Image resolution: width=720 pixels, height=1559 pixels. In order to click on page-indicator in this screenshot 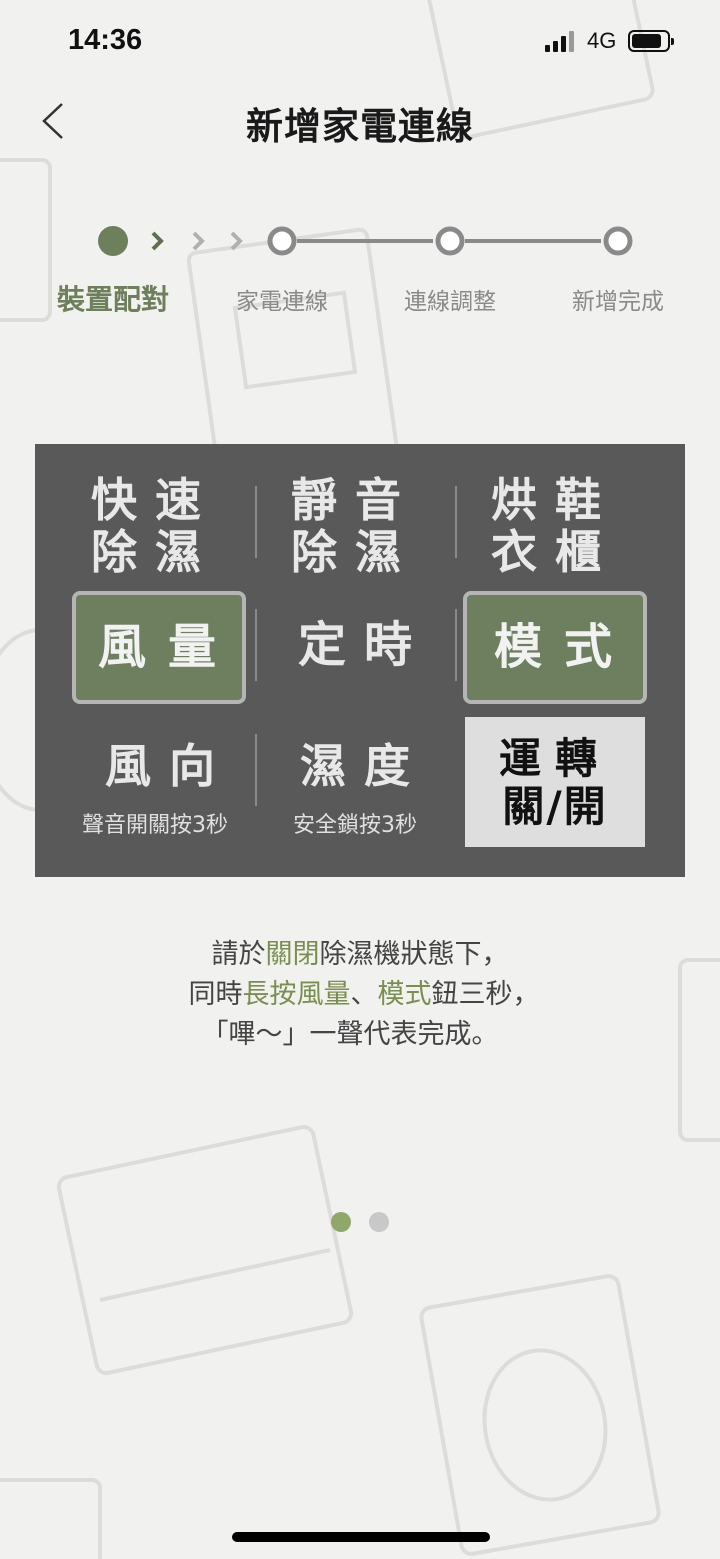, I will do `click(360, 1222)`.